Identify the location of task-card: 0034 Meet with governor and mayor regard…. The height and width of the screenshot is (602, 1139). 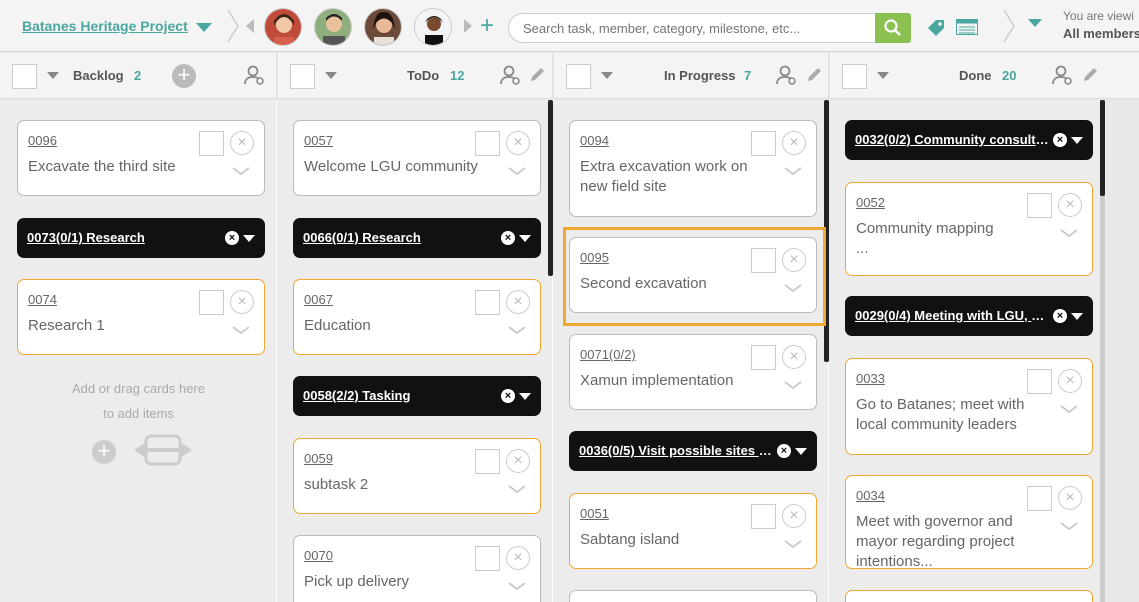
(969, 522).